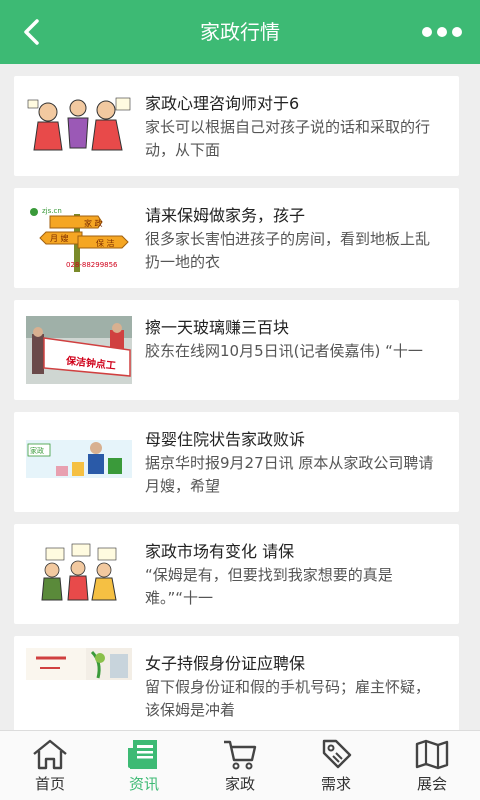 Image resolution: width=480 pixels, height=800 pixels. What do you see at coordinates (92, 265) in the screenshot?
I see `thumb-phone-text: 028-88299856` at bounding box center [92, 265].